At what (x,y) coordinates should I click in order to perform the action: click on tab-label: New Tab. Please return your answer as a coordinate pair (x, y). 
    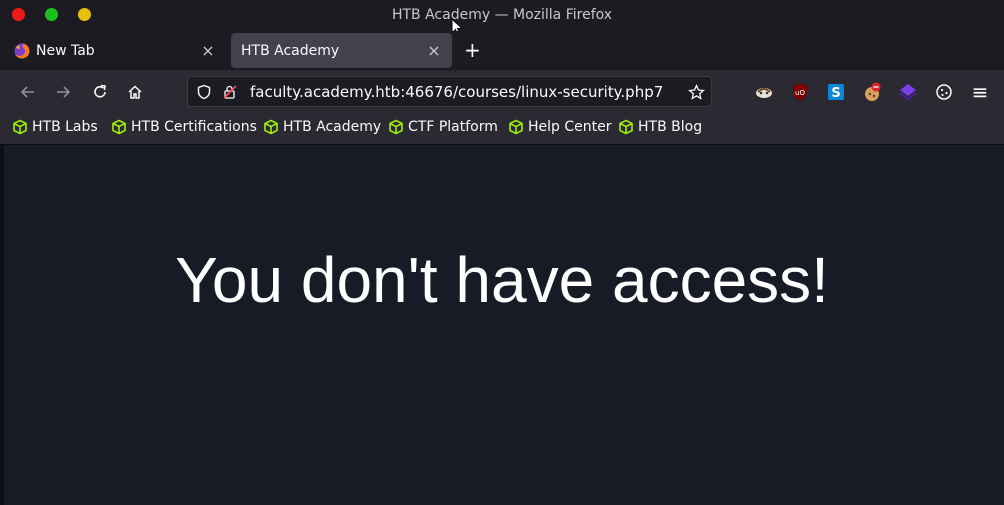
    Looking at the image, I should click on (65, 50).